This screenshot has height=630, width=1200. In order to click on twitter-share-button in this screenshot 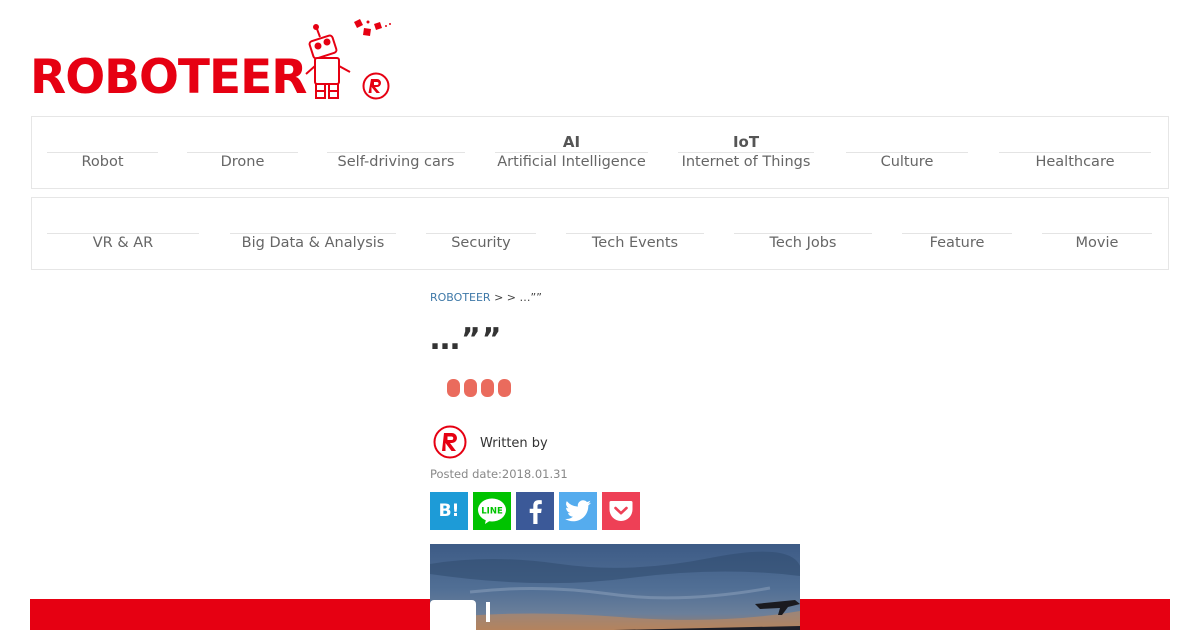, I will do `click(578, 511)`.